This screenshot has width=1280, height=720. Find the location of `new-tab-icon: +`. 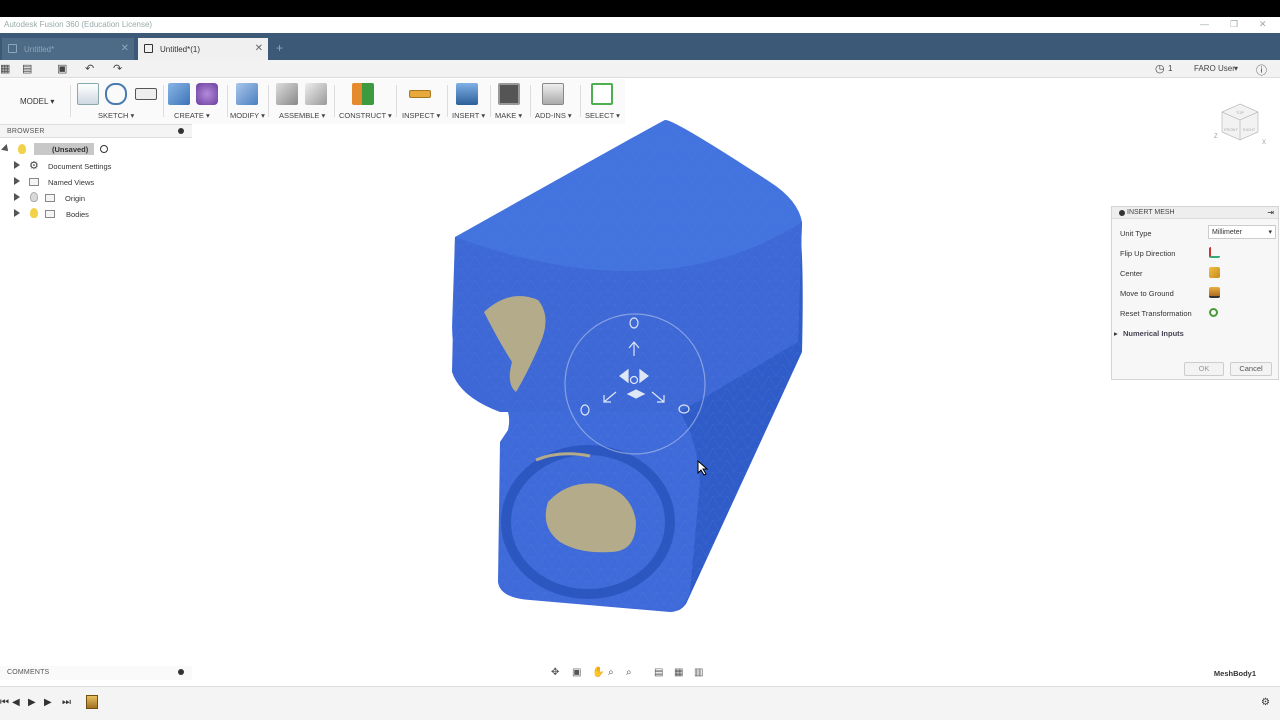

new-tab-icon: + is located at coordinates (279, 48).